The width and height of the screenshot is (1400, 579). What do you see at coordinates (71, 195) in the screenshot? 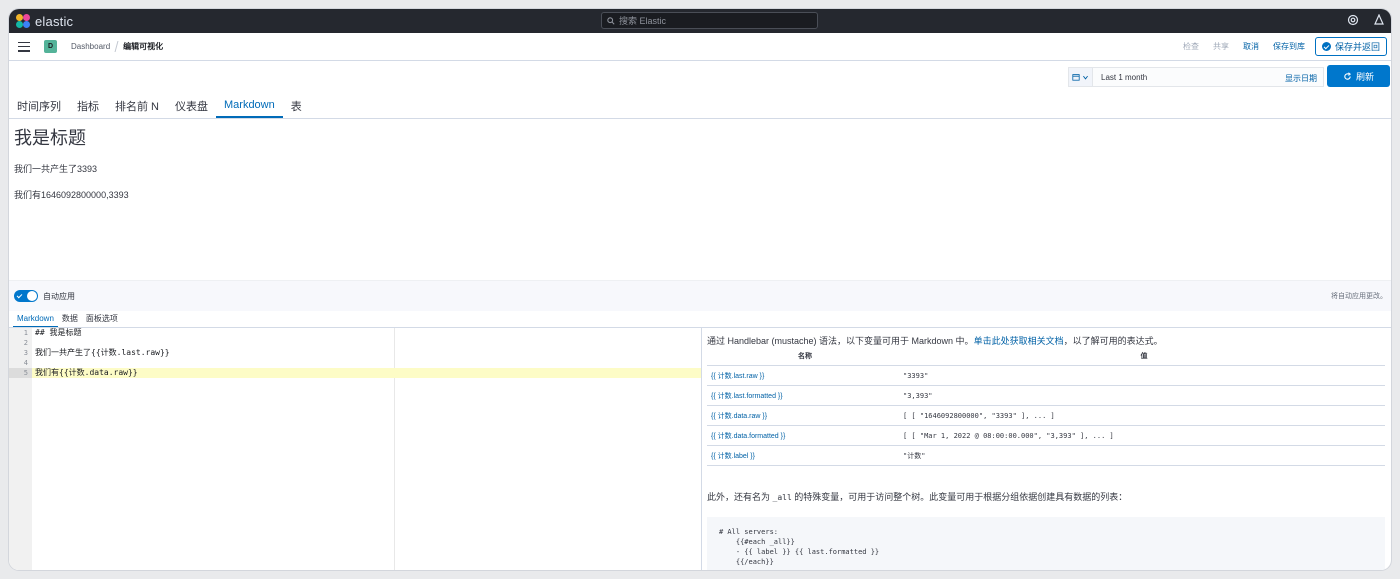
I see `preview-line: 我们有1646092800000,3393` at bounding box center [71, 195].